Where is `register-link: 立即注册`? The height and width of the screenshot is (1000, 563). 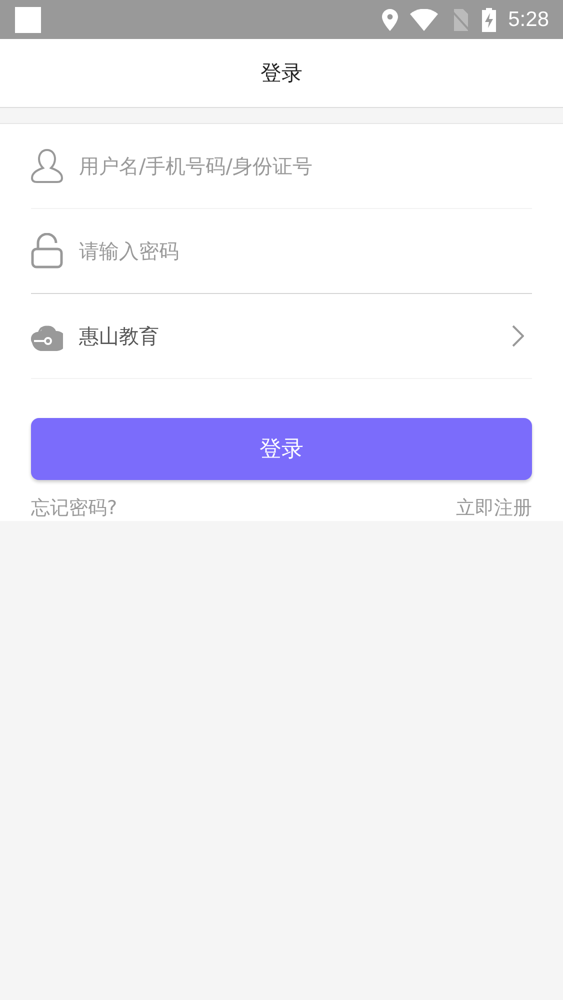 register-link: 立即注册 is located at coordinates (494, 508).